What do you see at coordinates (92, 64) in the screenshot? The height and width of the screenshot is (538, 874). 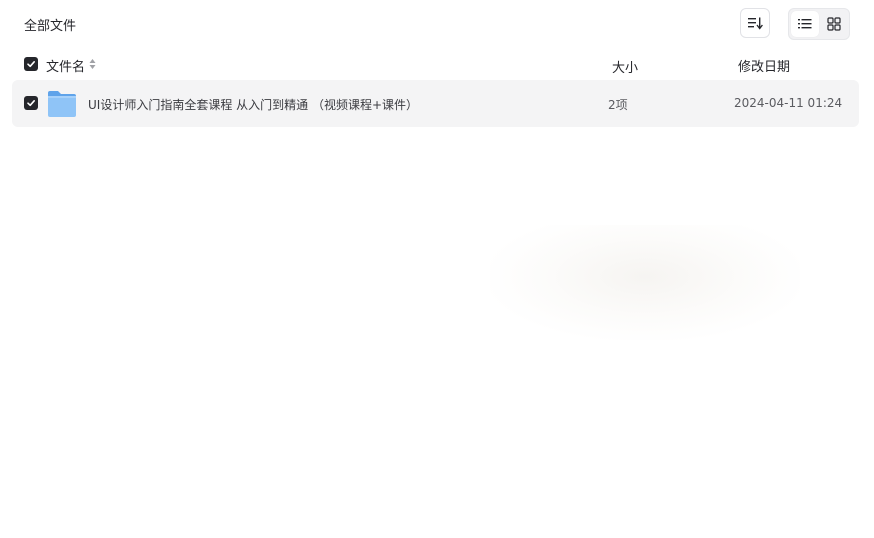 I see `sort-caret-icon` at bounding box center [92, 64].